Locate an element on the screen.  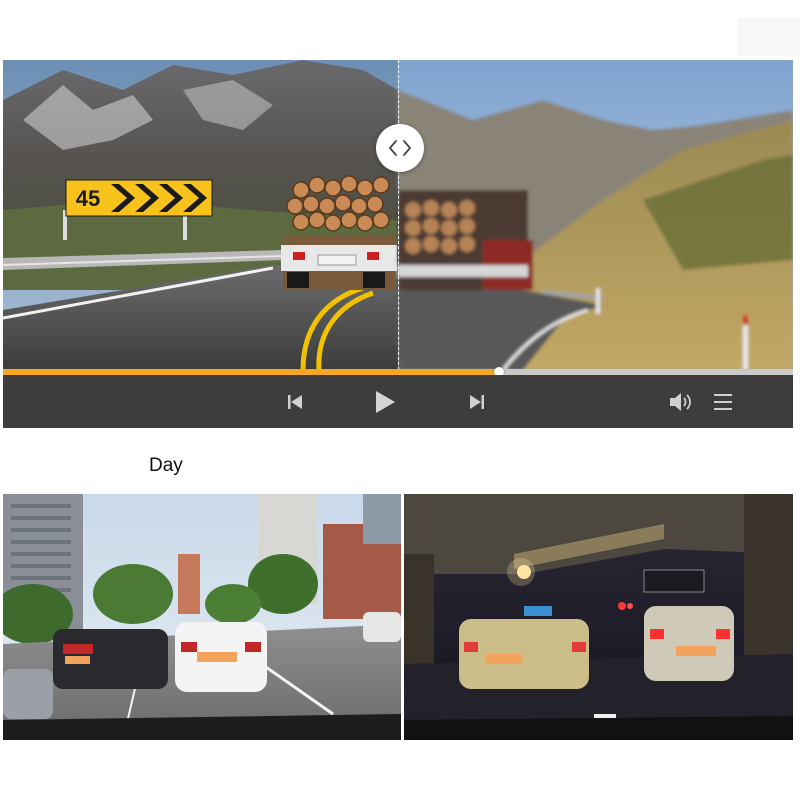
next-button is located at coordinates (477, 401).